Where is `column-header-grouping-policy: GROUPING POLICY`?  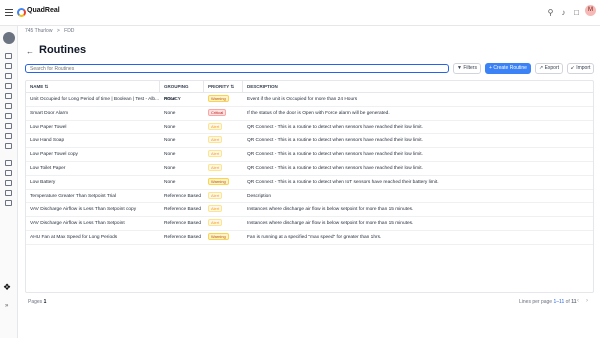 column-header-grouping-policy: GROUPING POLICY is located at coordinates (182, 91).